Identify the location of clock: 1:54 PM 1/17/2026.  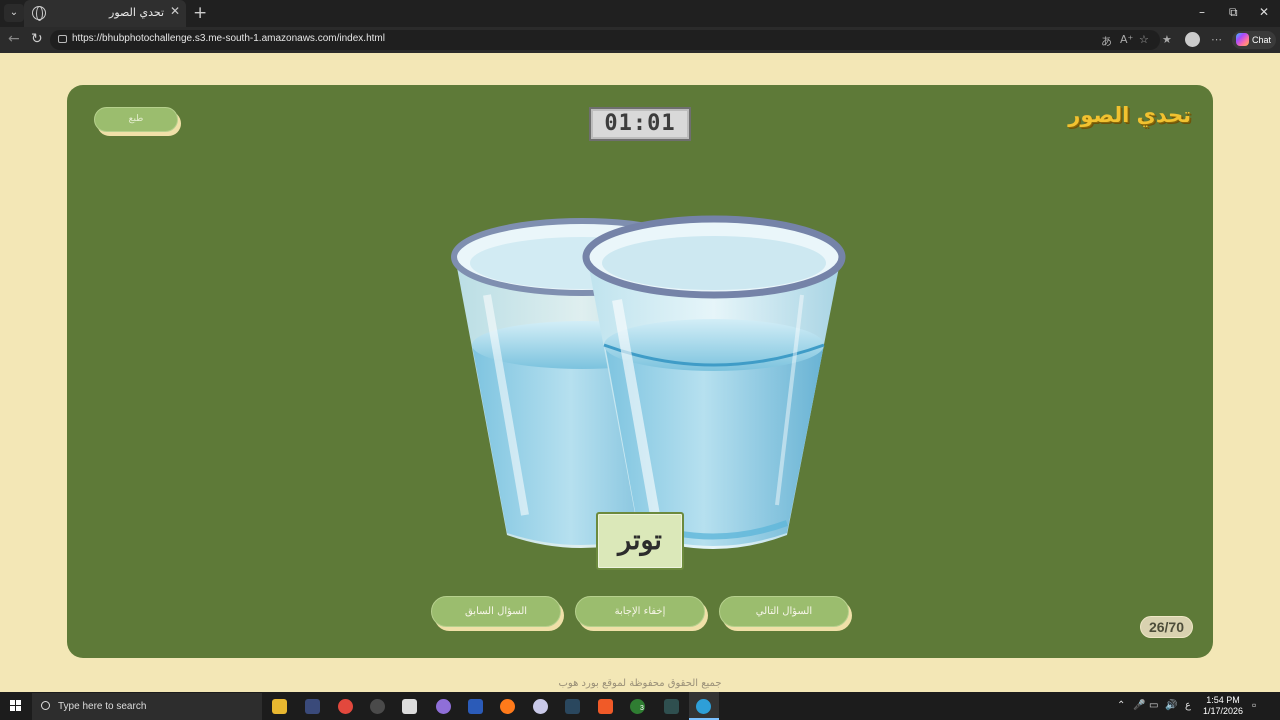
(1223, 706).